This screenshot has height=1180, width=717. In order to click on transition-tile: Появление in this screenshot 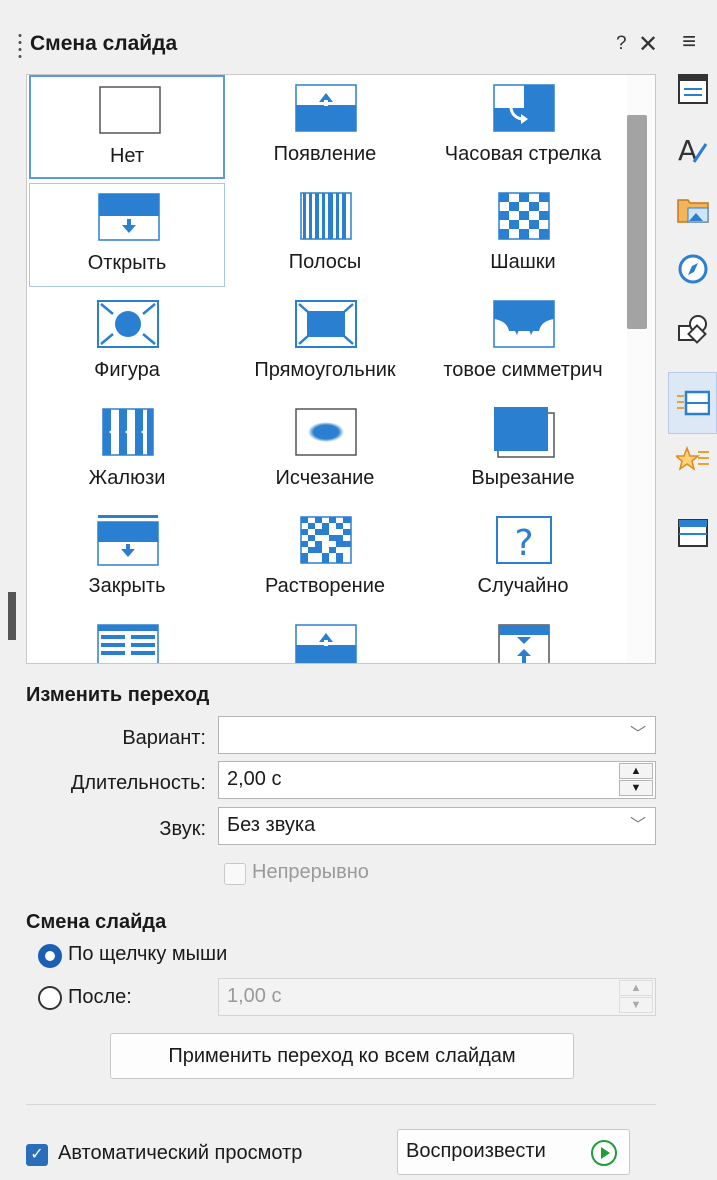, I will do `click(325, 127)`.